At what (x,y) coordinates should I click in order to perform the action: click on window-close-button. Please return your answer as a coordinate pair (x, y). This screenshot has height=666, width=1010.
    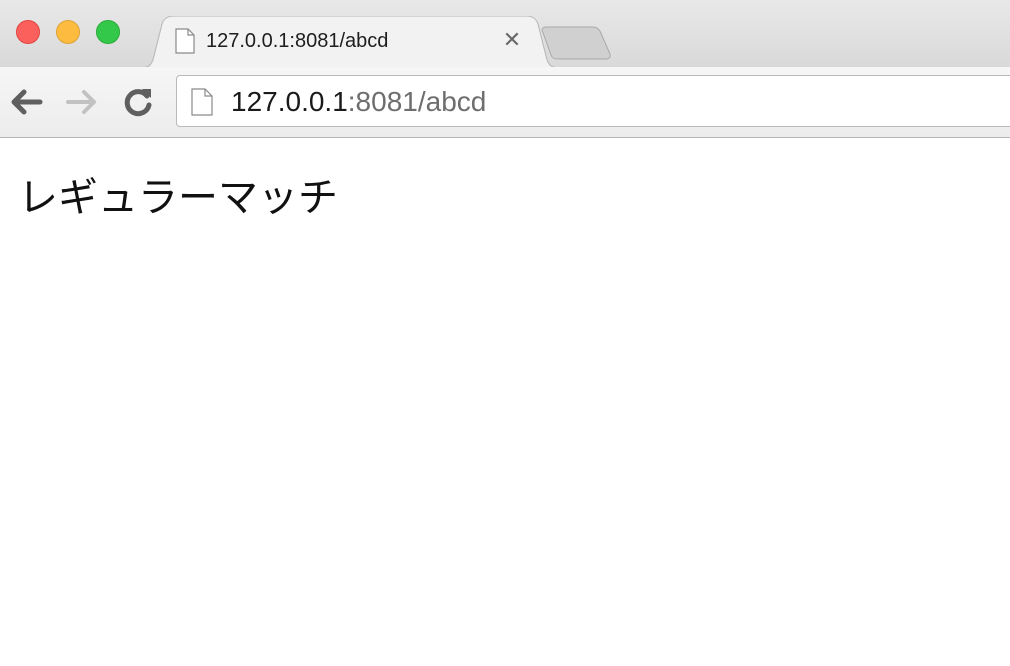
    Looking at the image, I should click on (28, 32).